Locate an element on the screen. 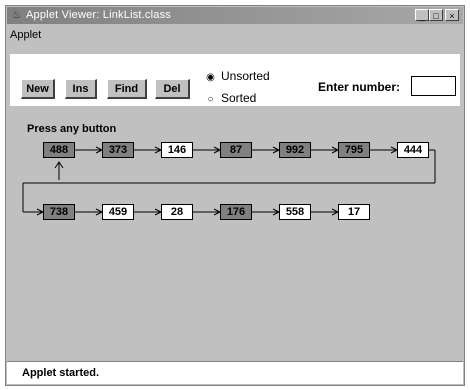  status-text: Applet started. is located at coordinates (61, 373).